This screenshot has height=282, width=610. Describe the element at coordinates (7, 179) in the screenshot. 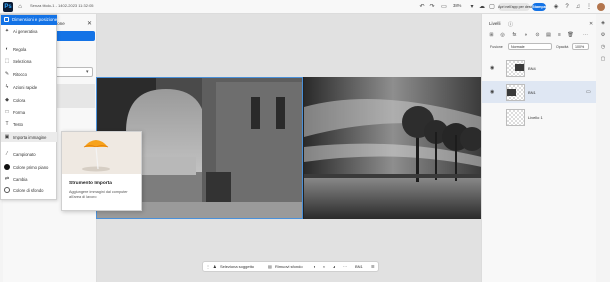

I see `swap-icon: ⇄` at that location.